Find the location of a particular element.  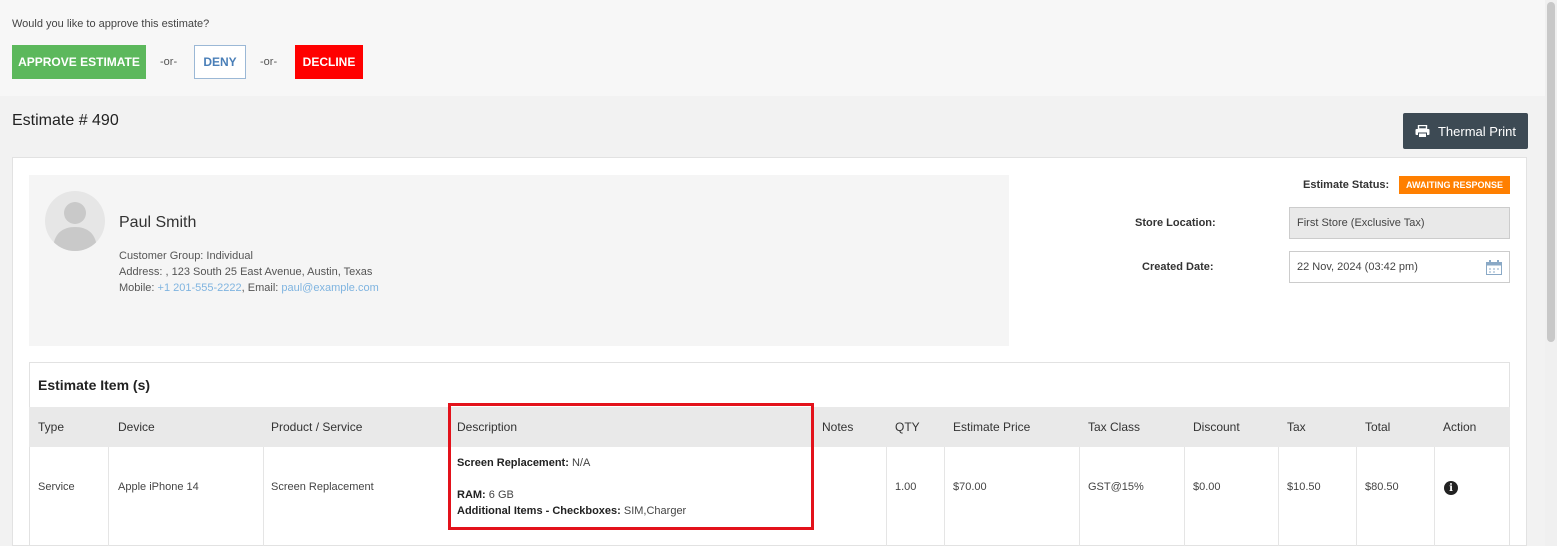

scrollbar-thumb is located at coordinates (1551, 172).